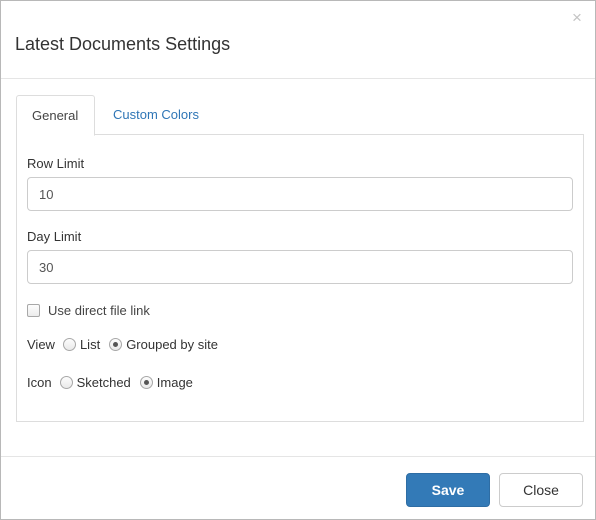  Describe the element at coordinates (54, 236) in the screenshot. I see `day-limit-label: Day Limit` at that location.